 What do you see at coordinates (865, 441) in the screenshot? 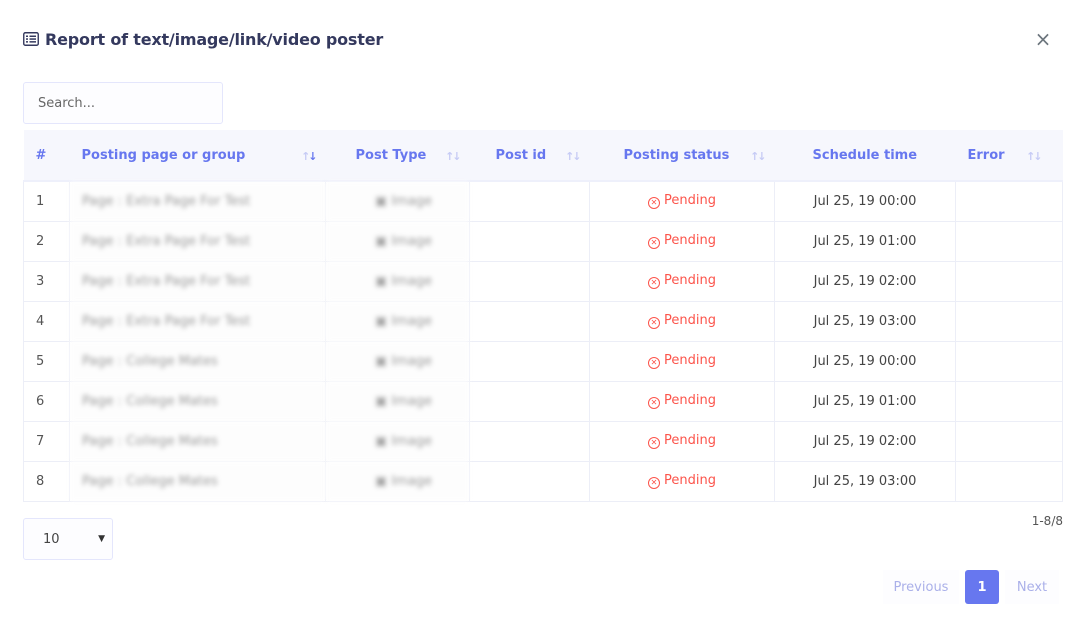
I see `schedule-time-cell: Jul 25, 19 02:00` at bounding box center [865, 441].